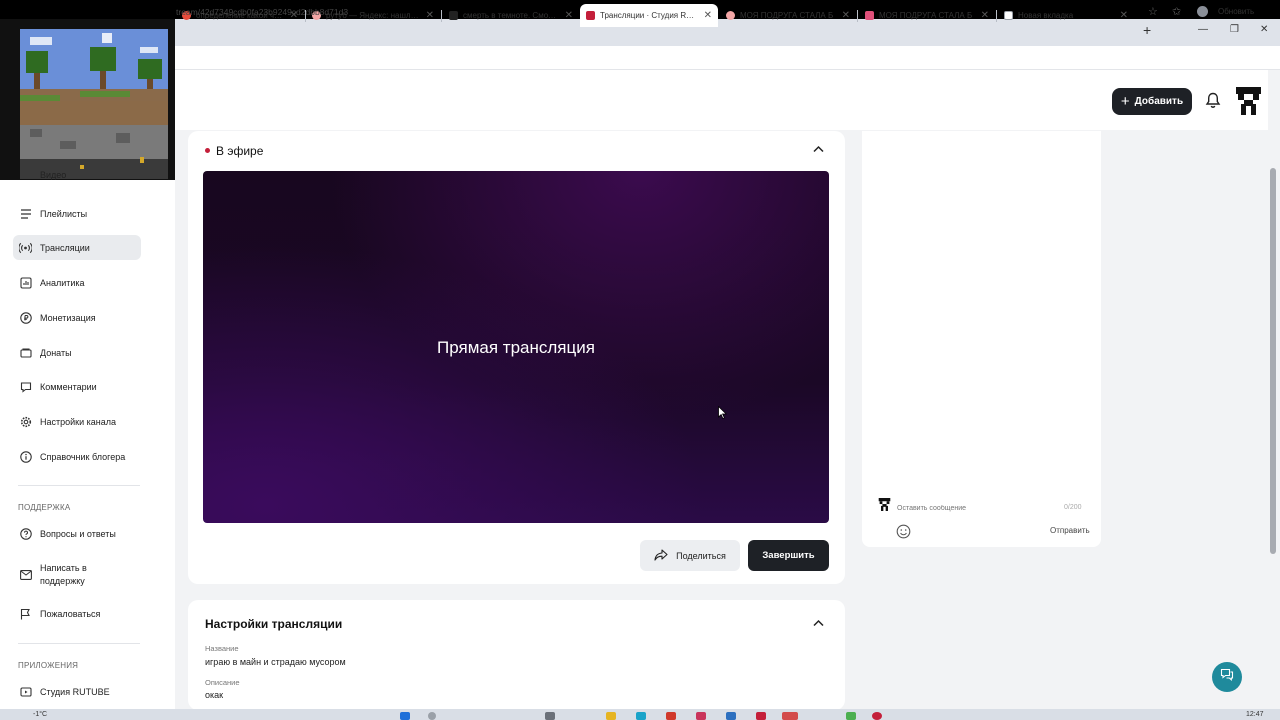 This screenshot has height=720, width=1280. What do you see at coordinates (77, 352) in the screenshot?
I see `sidebar-item-donations: Донаты` at bounding box center [77, 352].